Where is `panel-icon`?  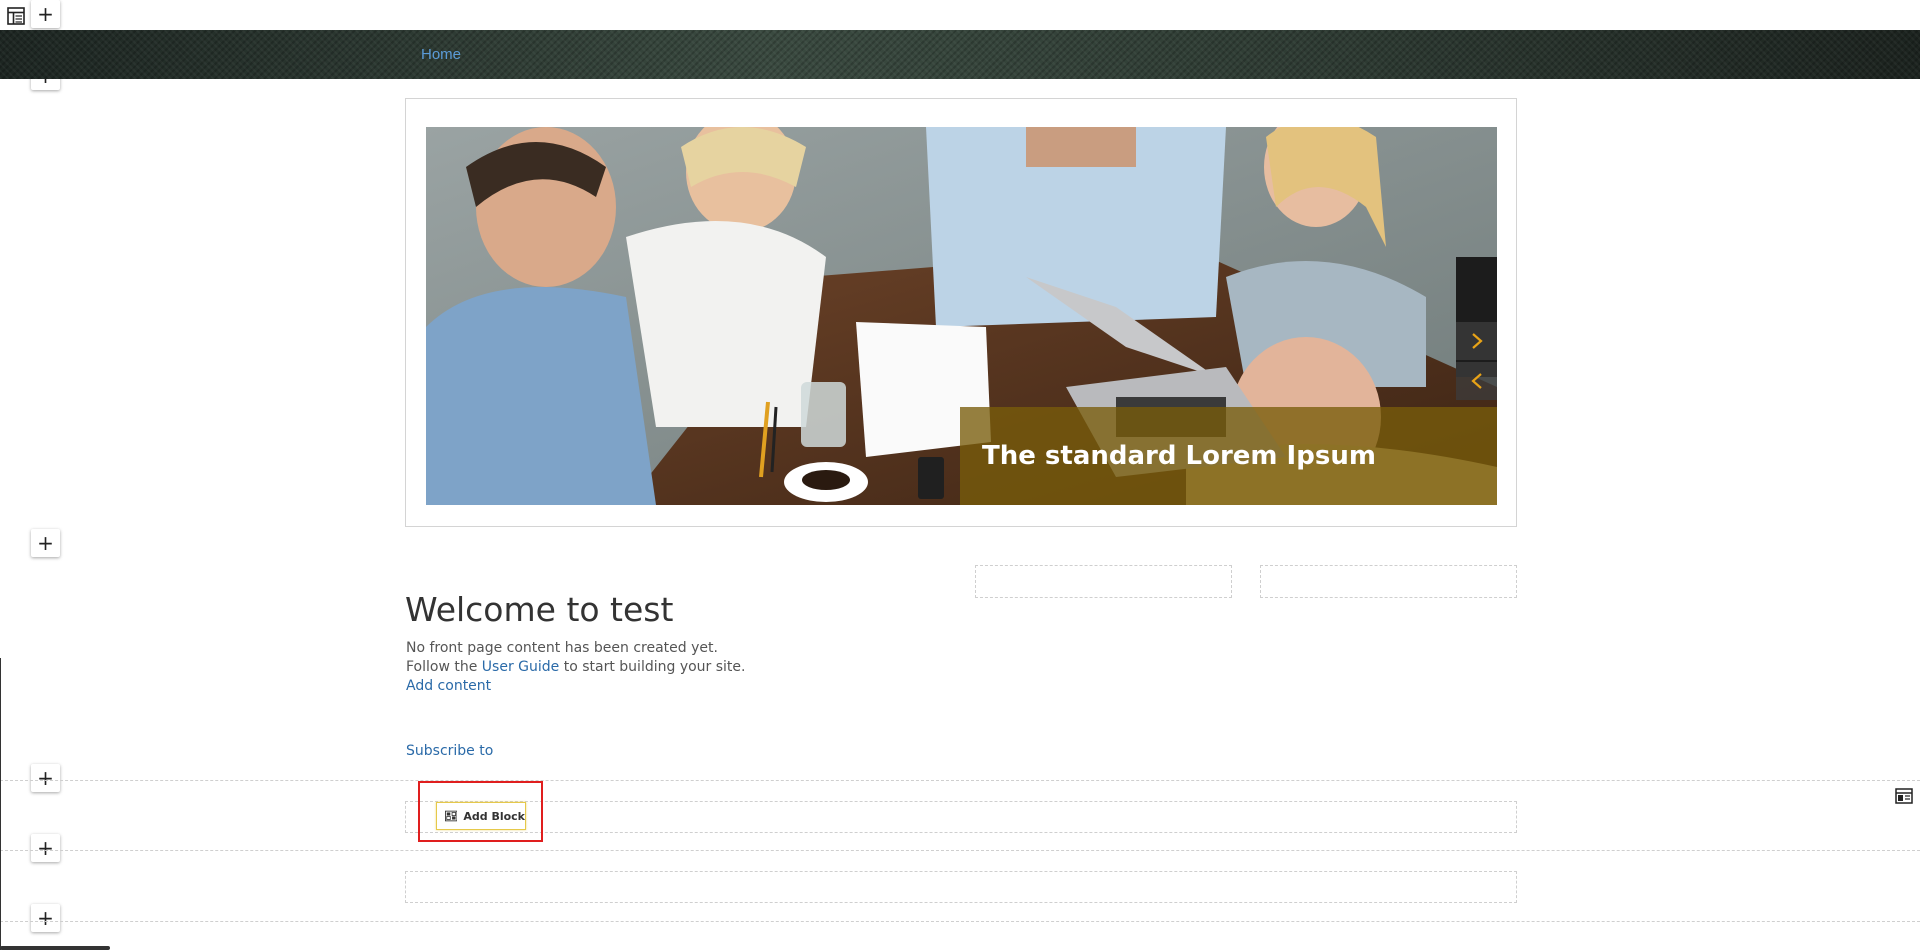
panel-icon is located at coordinates (1904, 796).